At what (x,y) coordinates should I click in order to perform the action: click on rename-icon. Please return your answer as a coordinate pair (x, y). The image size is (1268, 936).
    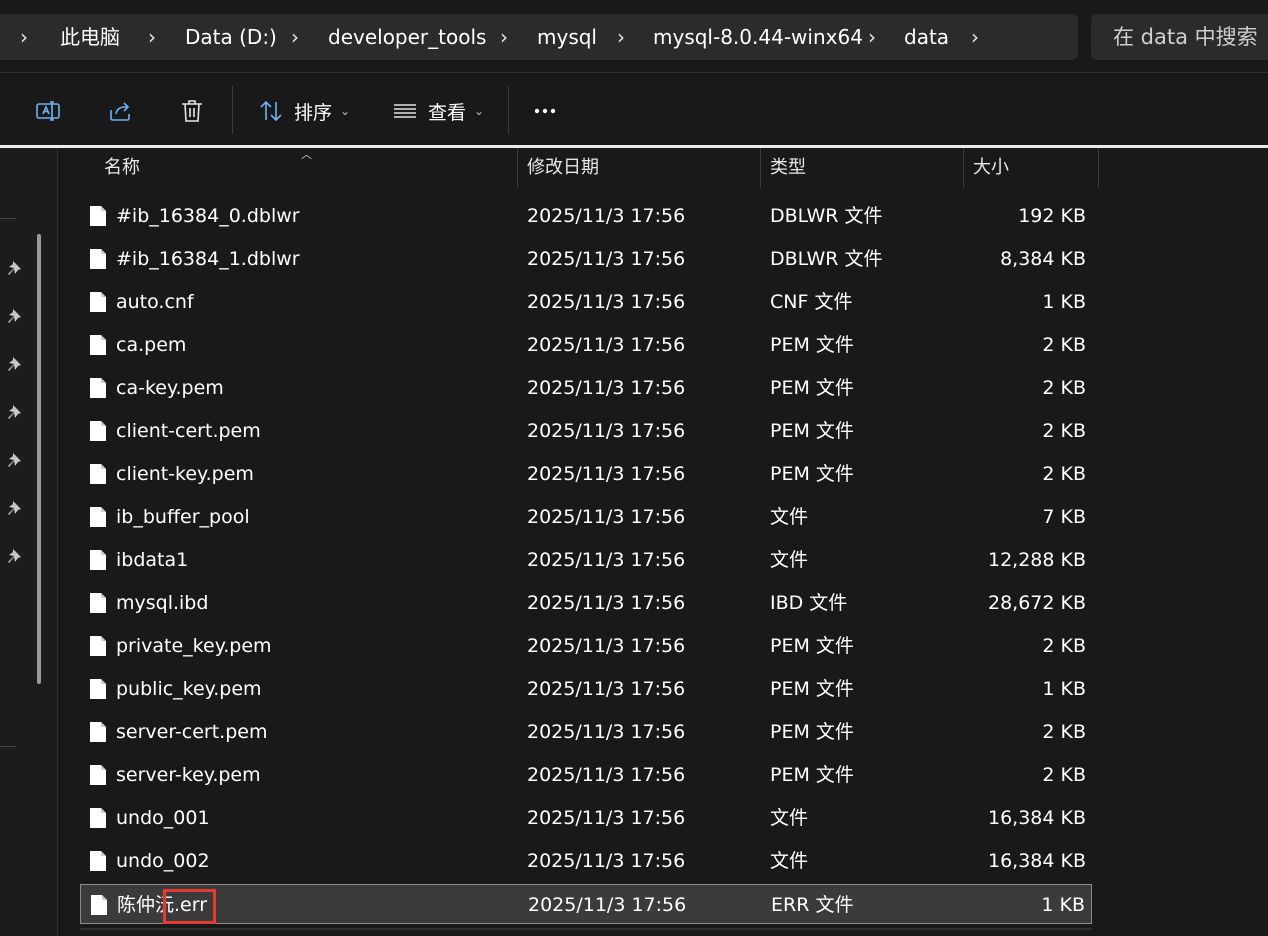
    Looking at the image, I should click on (48, 111).